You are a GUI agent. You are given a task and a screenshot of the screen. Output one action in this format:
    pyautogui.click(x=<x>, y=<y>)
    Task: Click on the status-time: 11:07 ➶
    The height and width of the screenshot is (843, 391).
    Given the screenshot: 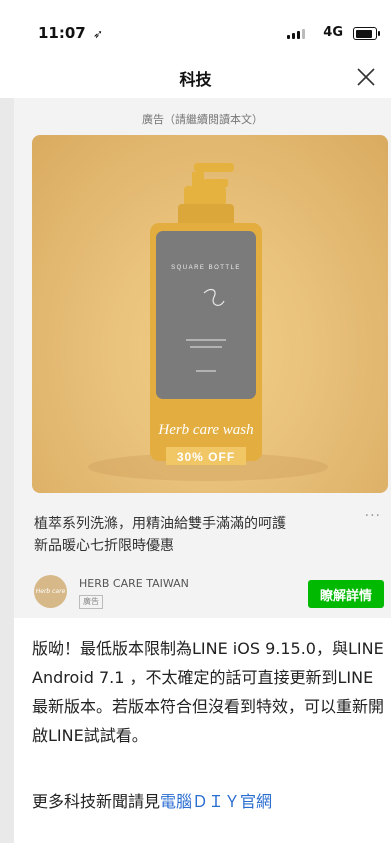 What is the action you would take?
    pyautogui.click(x=70, y=33)
    